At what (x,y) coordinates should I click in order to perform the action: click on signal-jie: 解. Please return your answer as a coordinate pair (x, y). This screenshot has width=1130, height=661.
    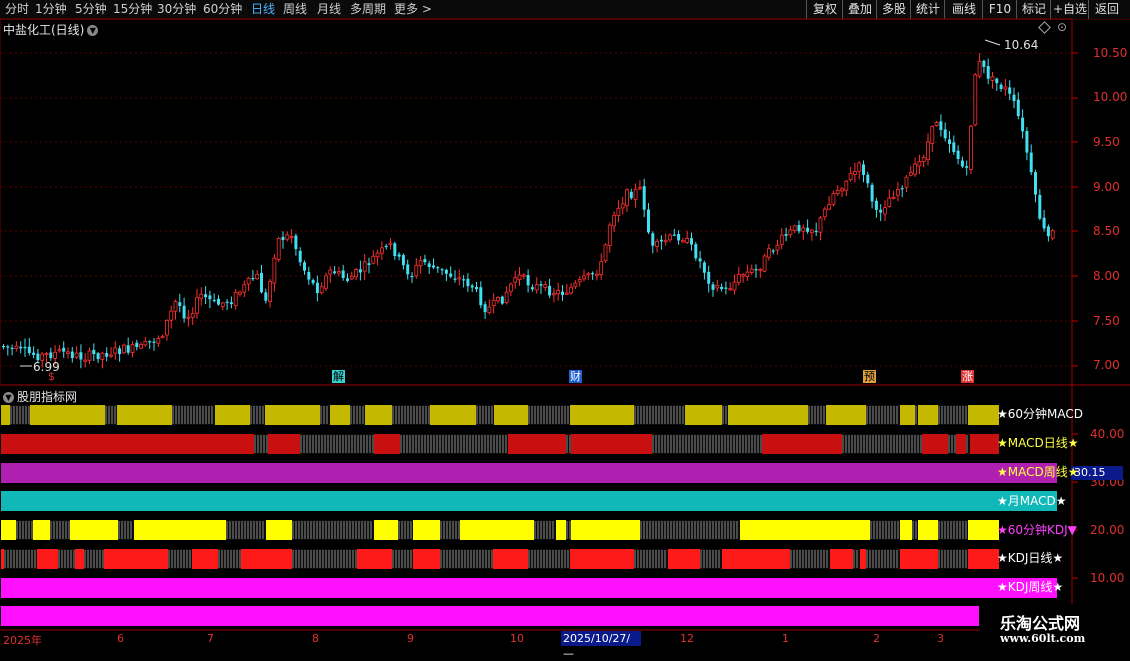
    Looking at the image, I should click on (338, 376).